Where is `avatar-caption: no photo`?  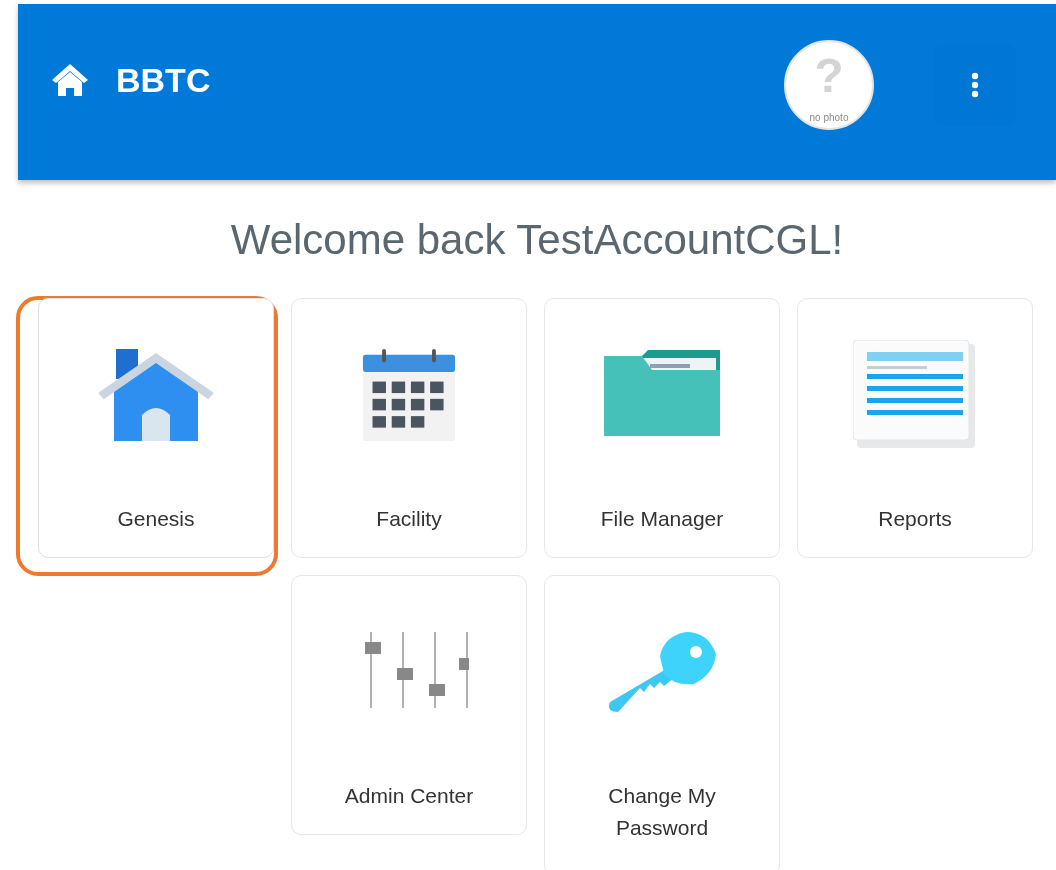 avatar-caption: no photo is located at coordinates (829, 117).